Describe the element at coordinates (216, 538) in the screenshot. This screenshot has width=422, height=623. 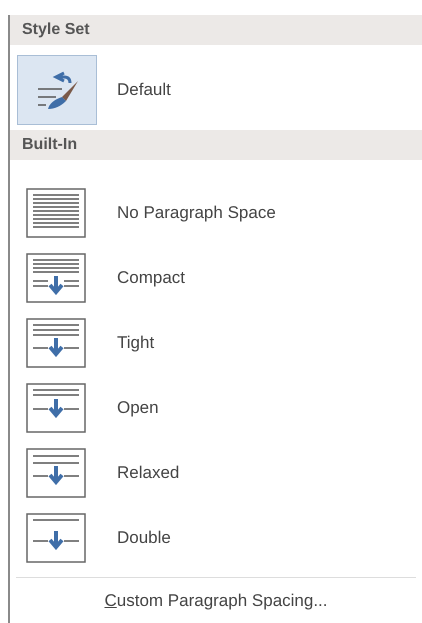
I see `menu-item: Double` at that location.